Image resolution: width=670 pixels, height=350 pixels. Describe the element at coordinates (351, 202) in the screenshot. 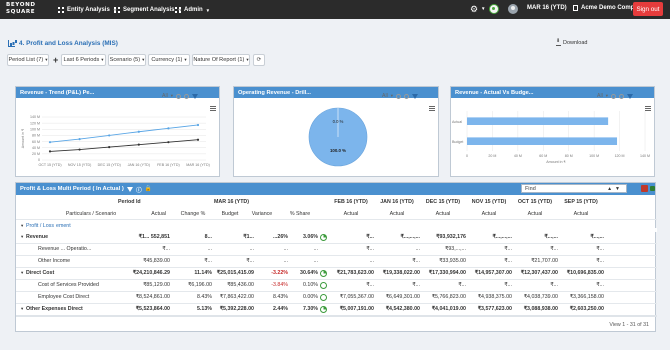

I see `col-header-p1: FEB 16 (YTD)` at that location.